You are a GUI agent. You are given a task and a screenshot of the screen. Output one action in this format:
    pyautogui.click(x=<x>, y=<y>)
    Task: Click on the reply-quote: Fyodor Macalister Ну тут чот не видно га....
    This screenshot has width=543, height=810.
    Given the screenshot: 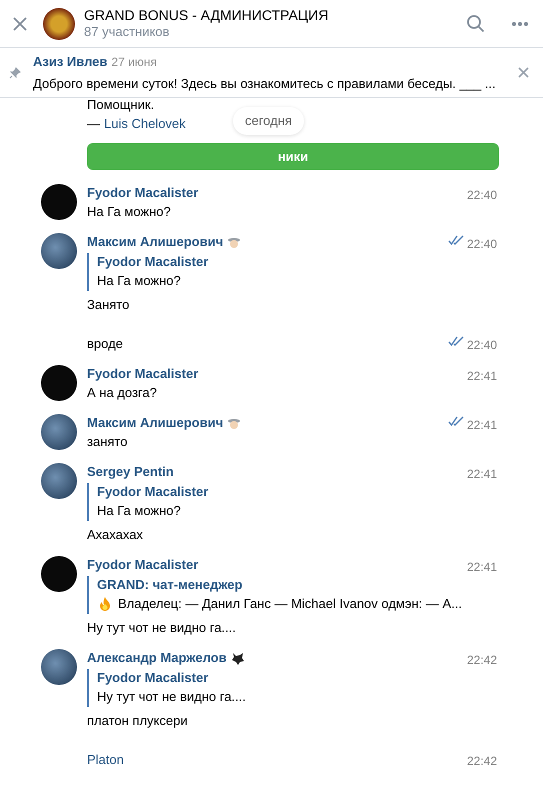 What is the action you would take?
    pyautogui.click(x=277, y=688)
    